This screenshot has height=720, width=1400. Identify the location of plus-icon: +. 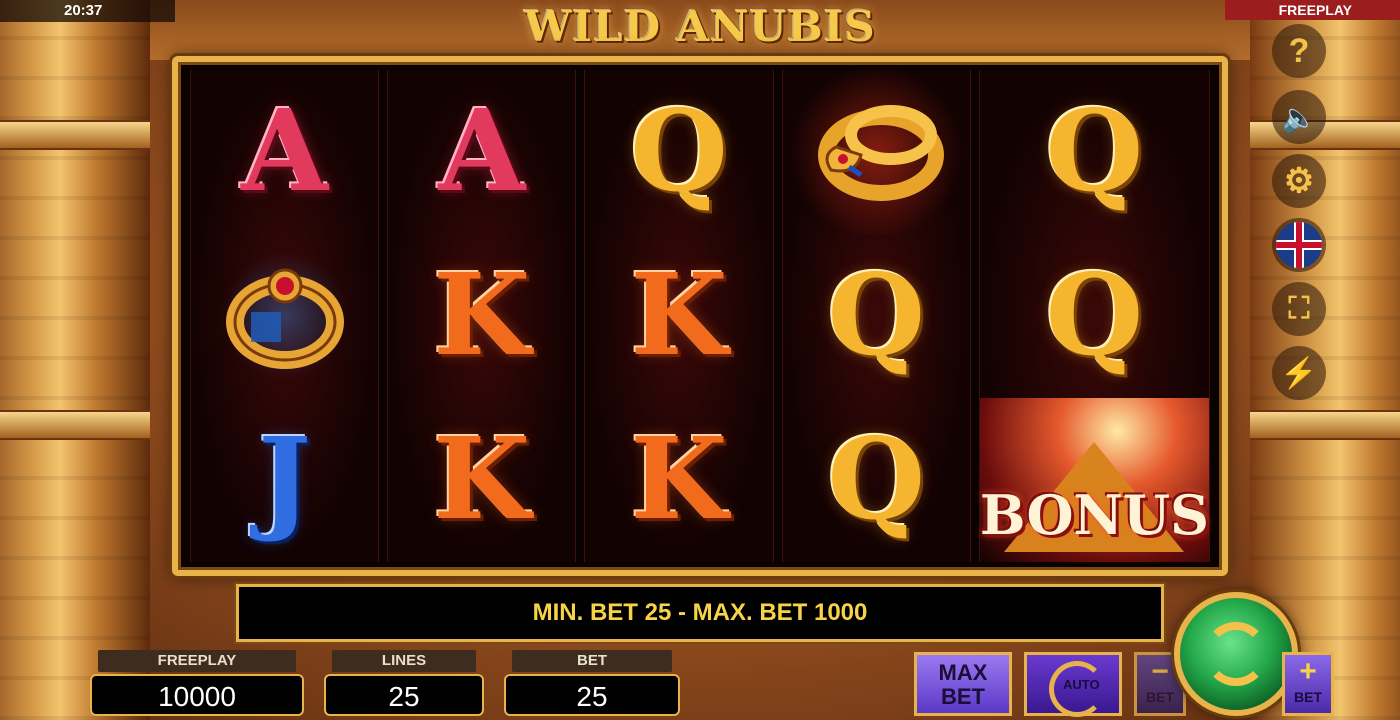
(1308, 671).